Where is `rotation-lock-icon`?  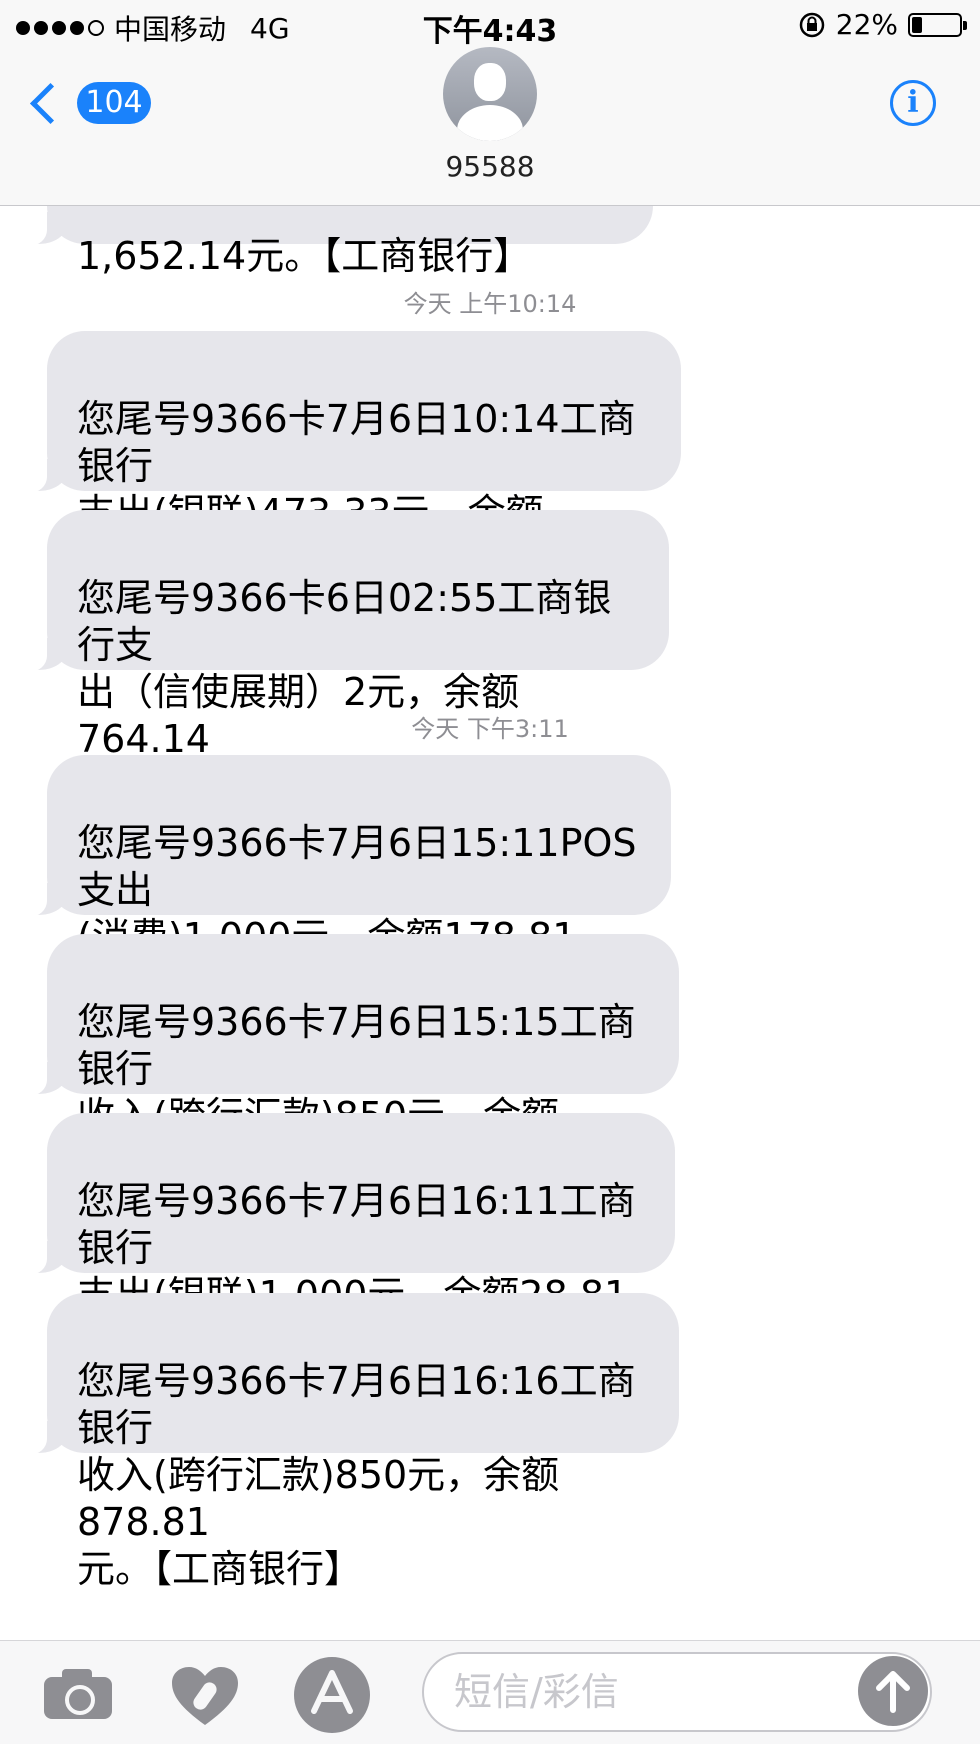
rotation-lock-icon is located at coordinates (812, 24).